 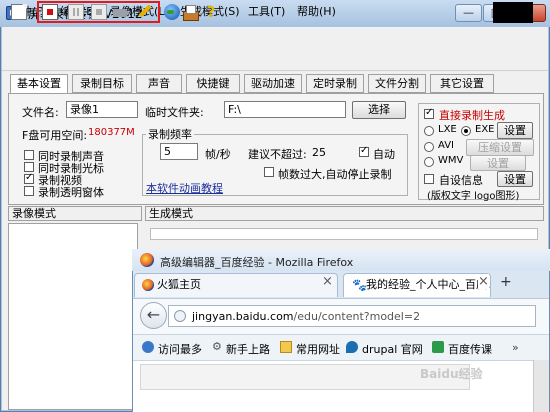 What do you see at coordinates (179, 151) in the screenshot?
I see `fps-input: 5` at bounding box center [179, 151].